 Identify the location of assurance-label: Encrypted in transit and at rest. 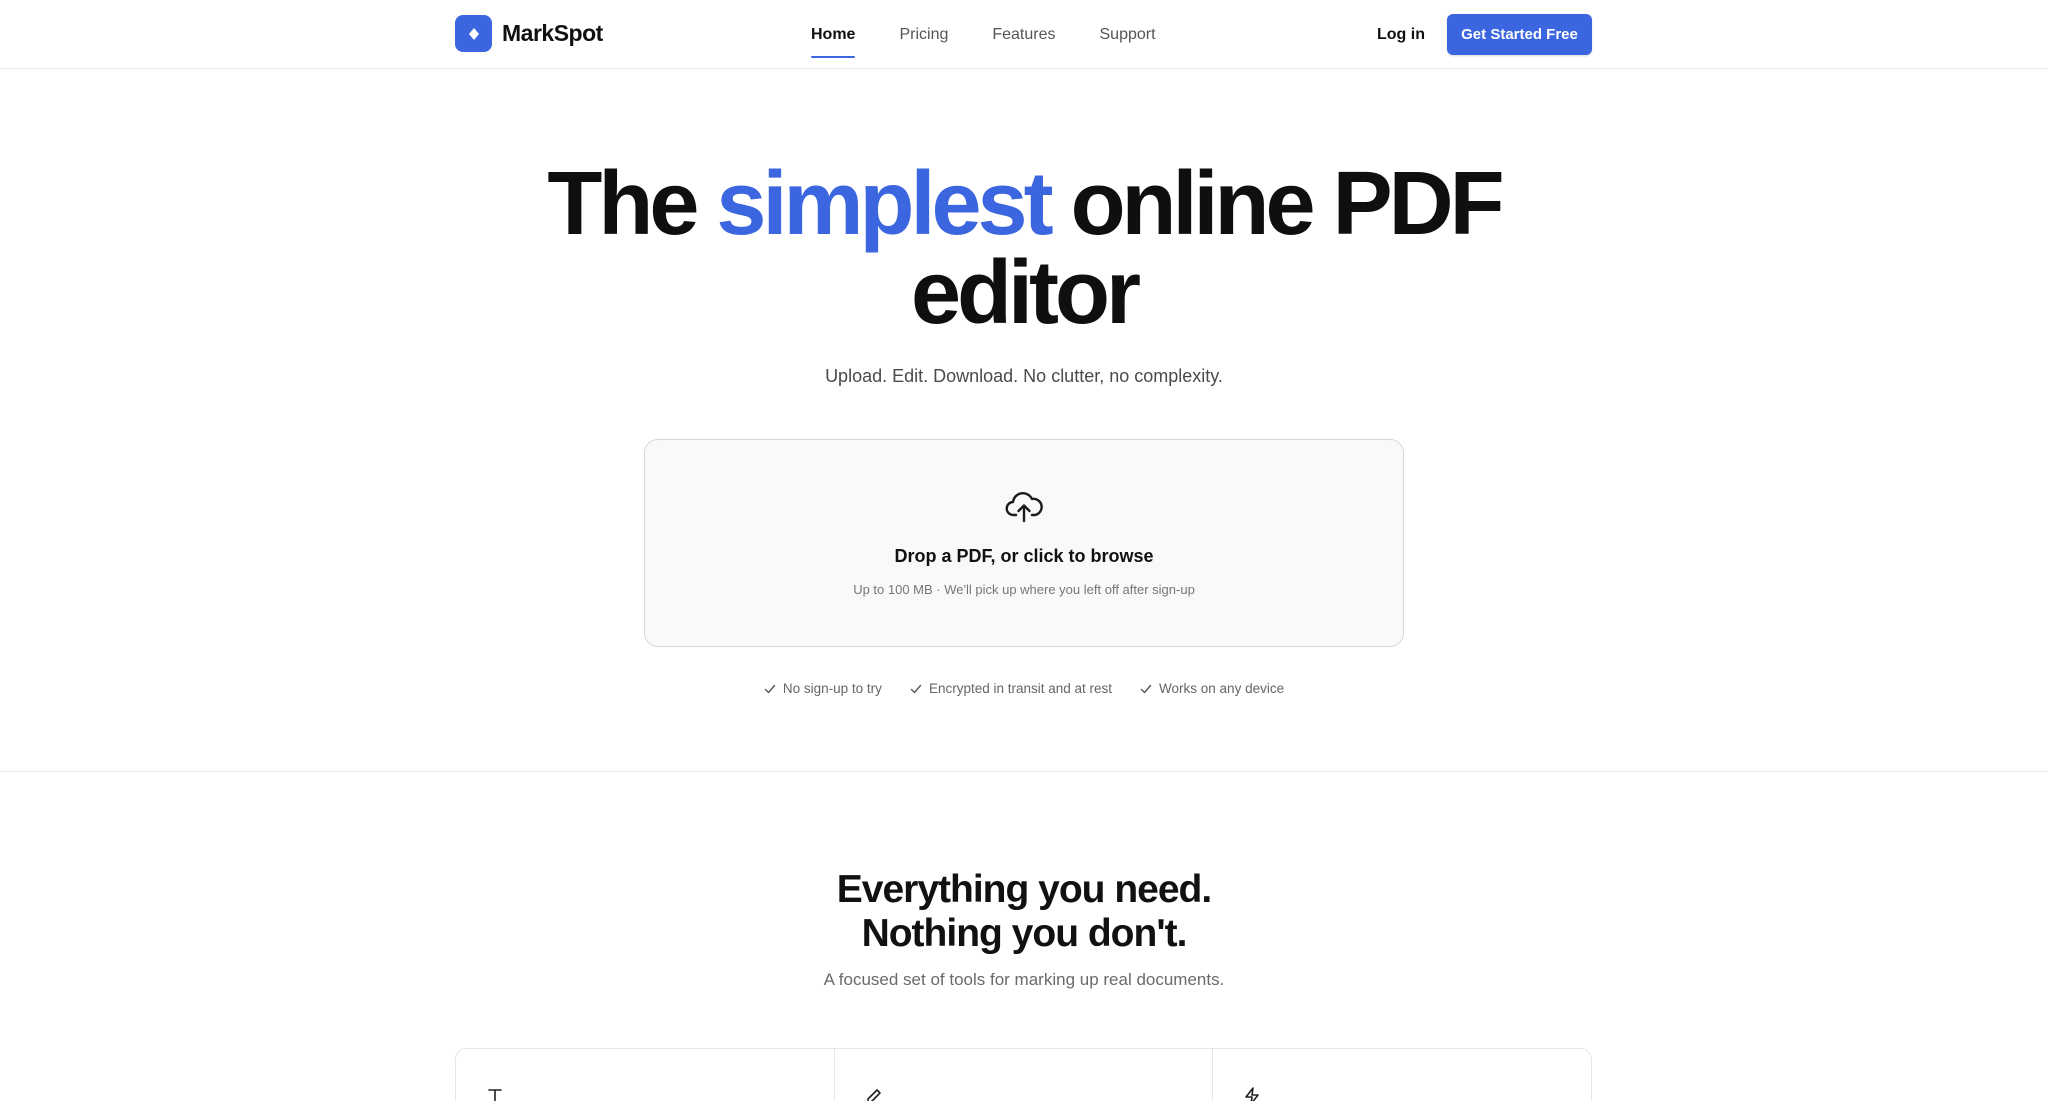
(1020, 688).